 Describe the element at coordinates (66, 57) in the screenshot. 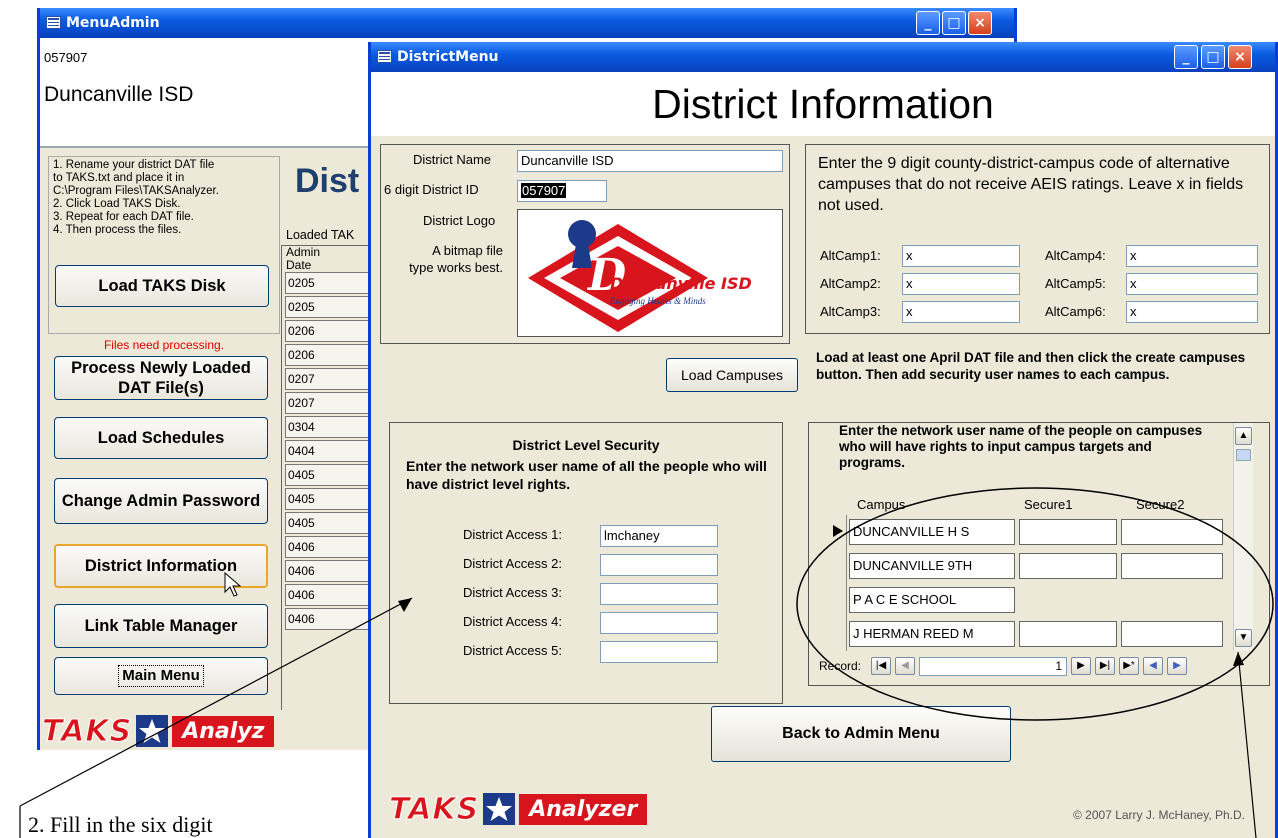

I see `district-id-text: 057907` at that location.